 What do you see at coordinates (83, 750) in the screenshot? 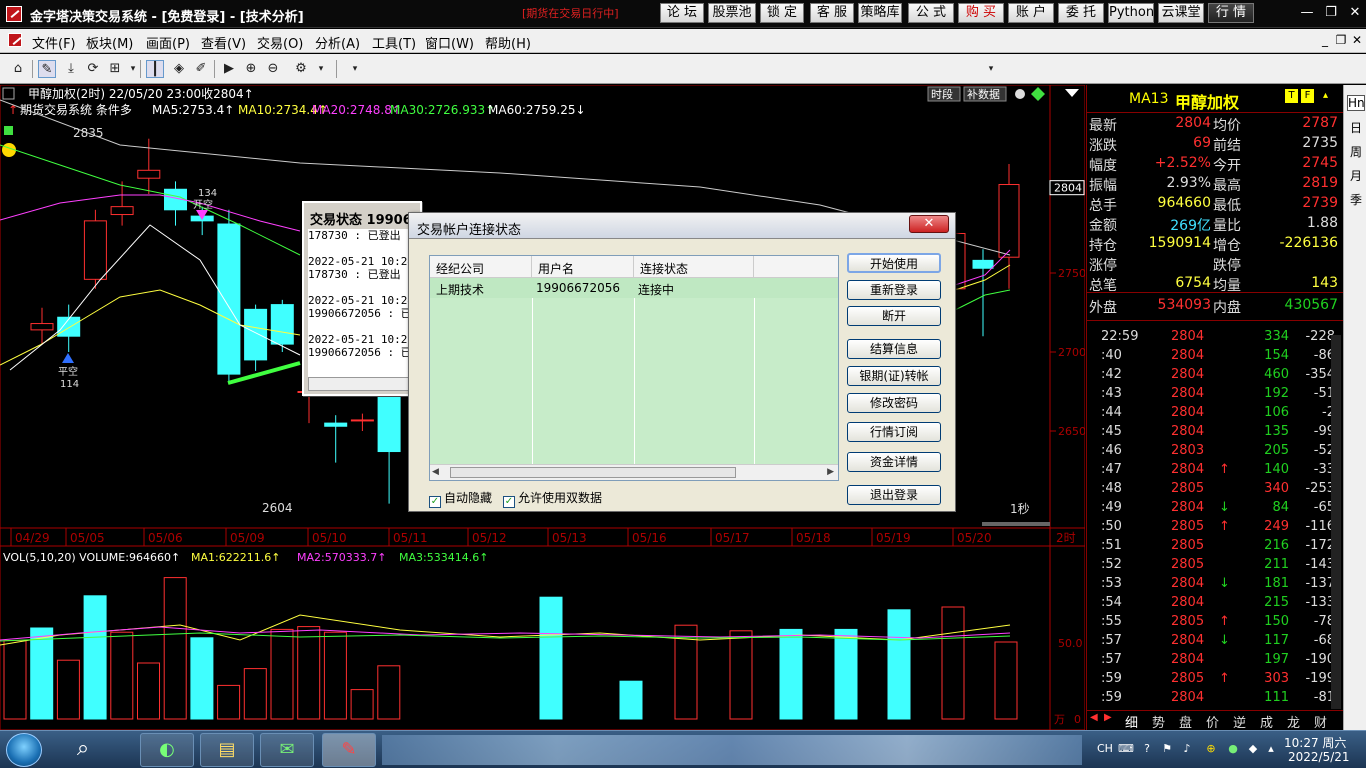
I see `search-icon: ⌕` at bounding box center [83, 750].